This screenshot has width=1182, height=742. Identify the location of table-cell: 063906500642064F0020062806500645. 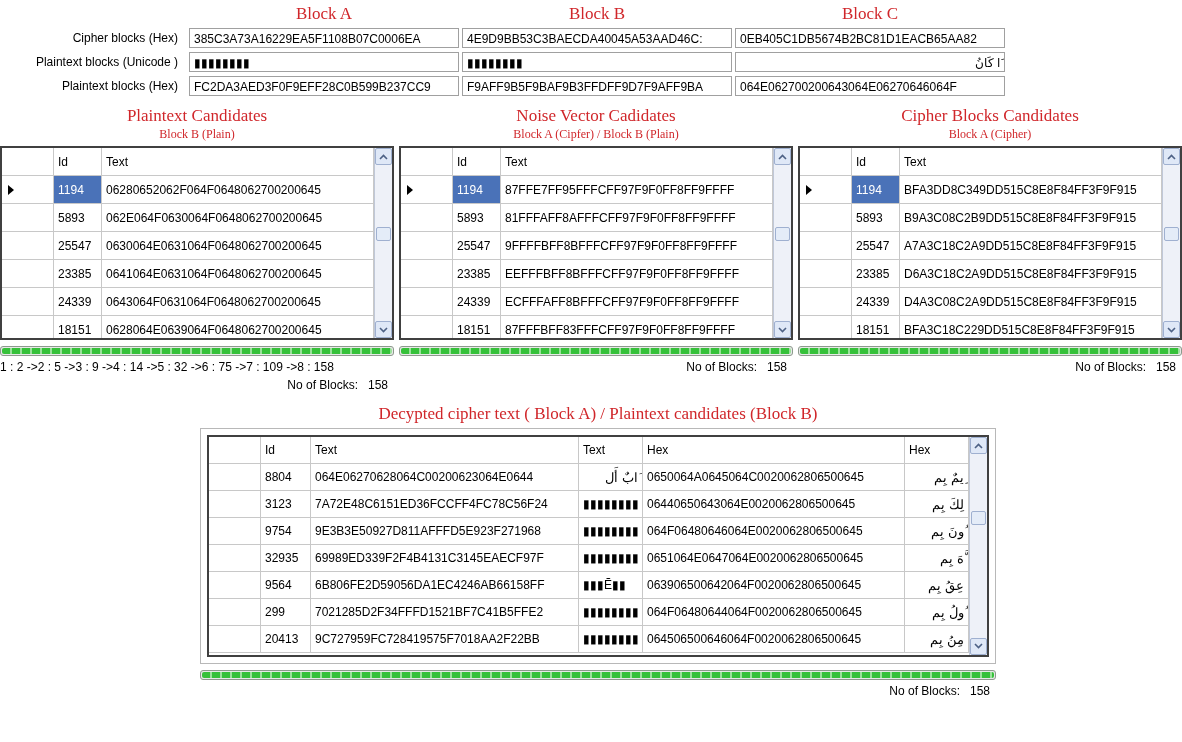
(774, 585).